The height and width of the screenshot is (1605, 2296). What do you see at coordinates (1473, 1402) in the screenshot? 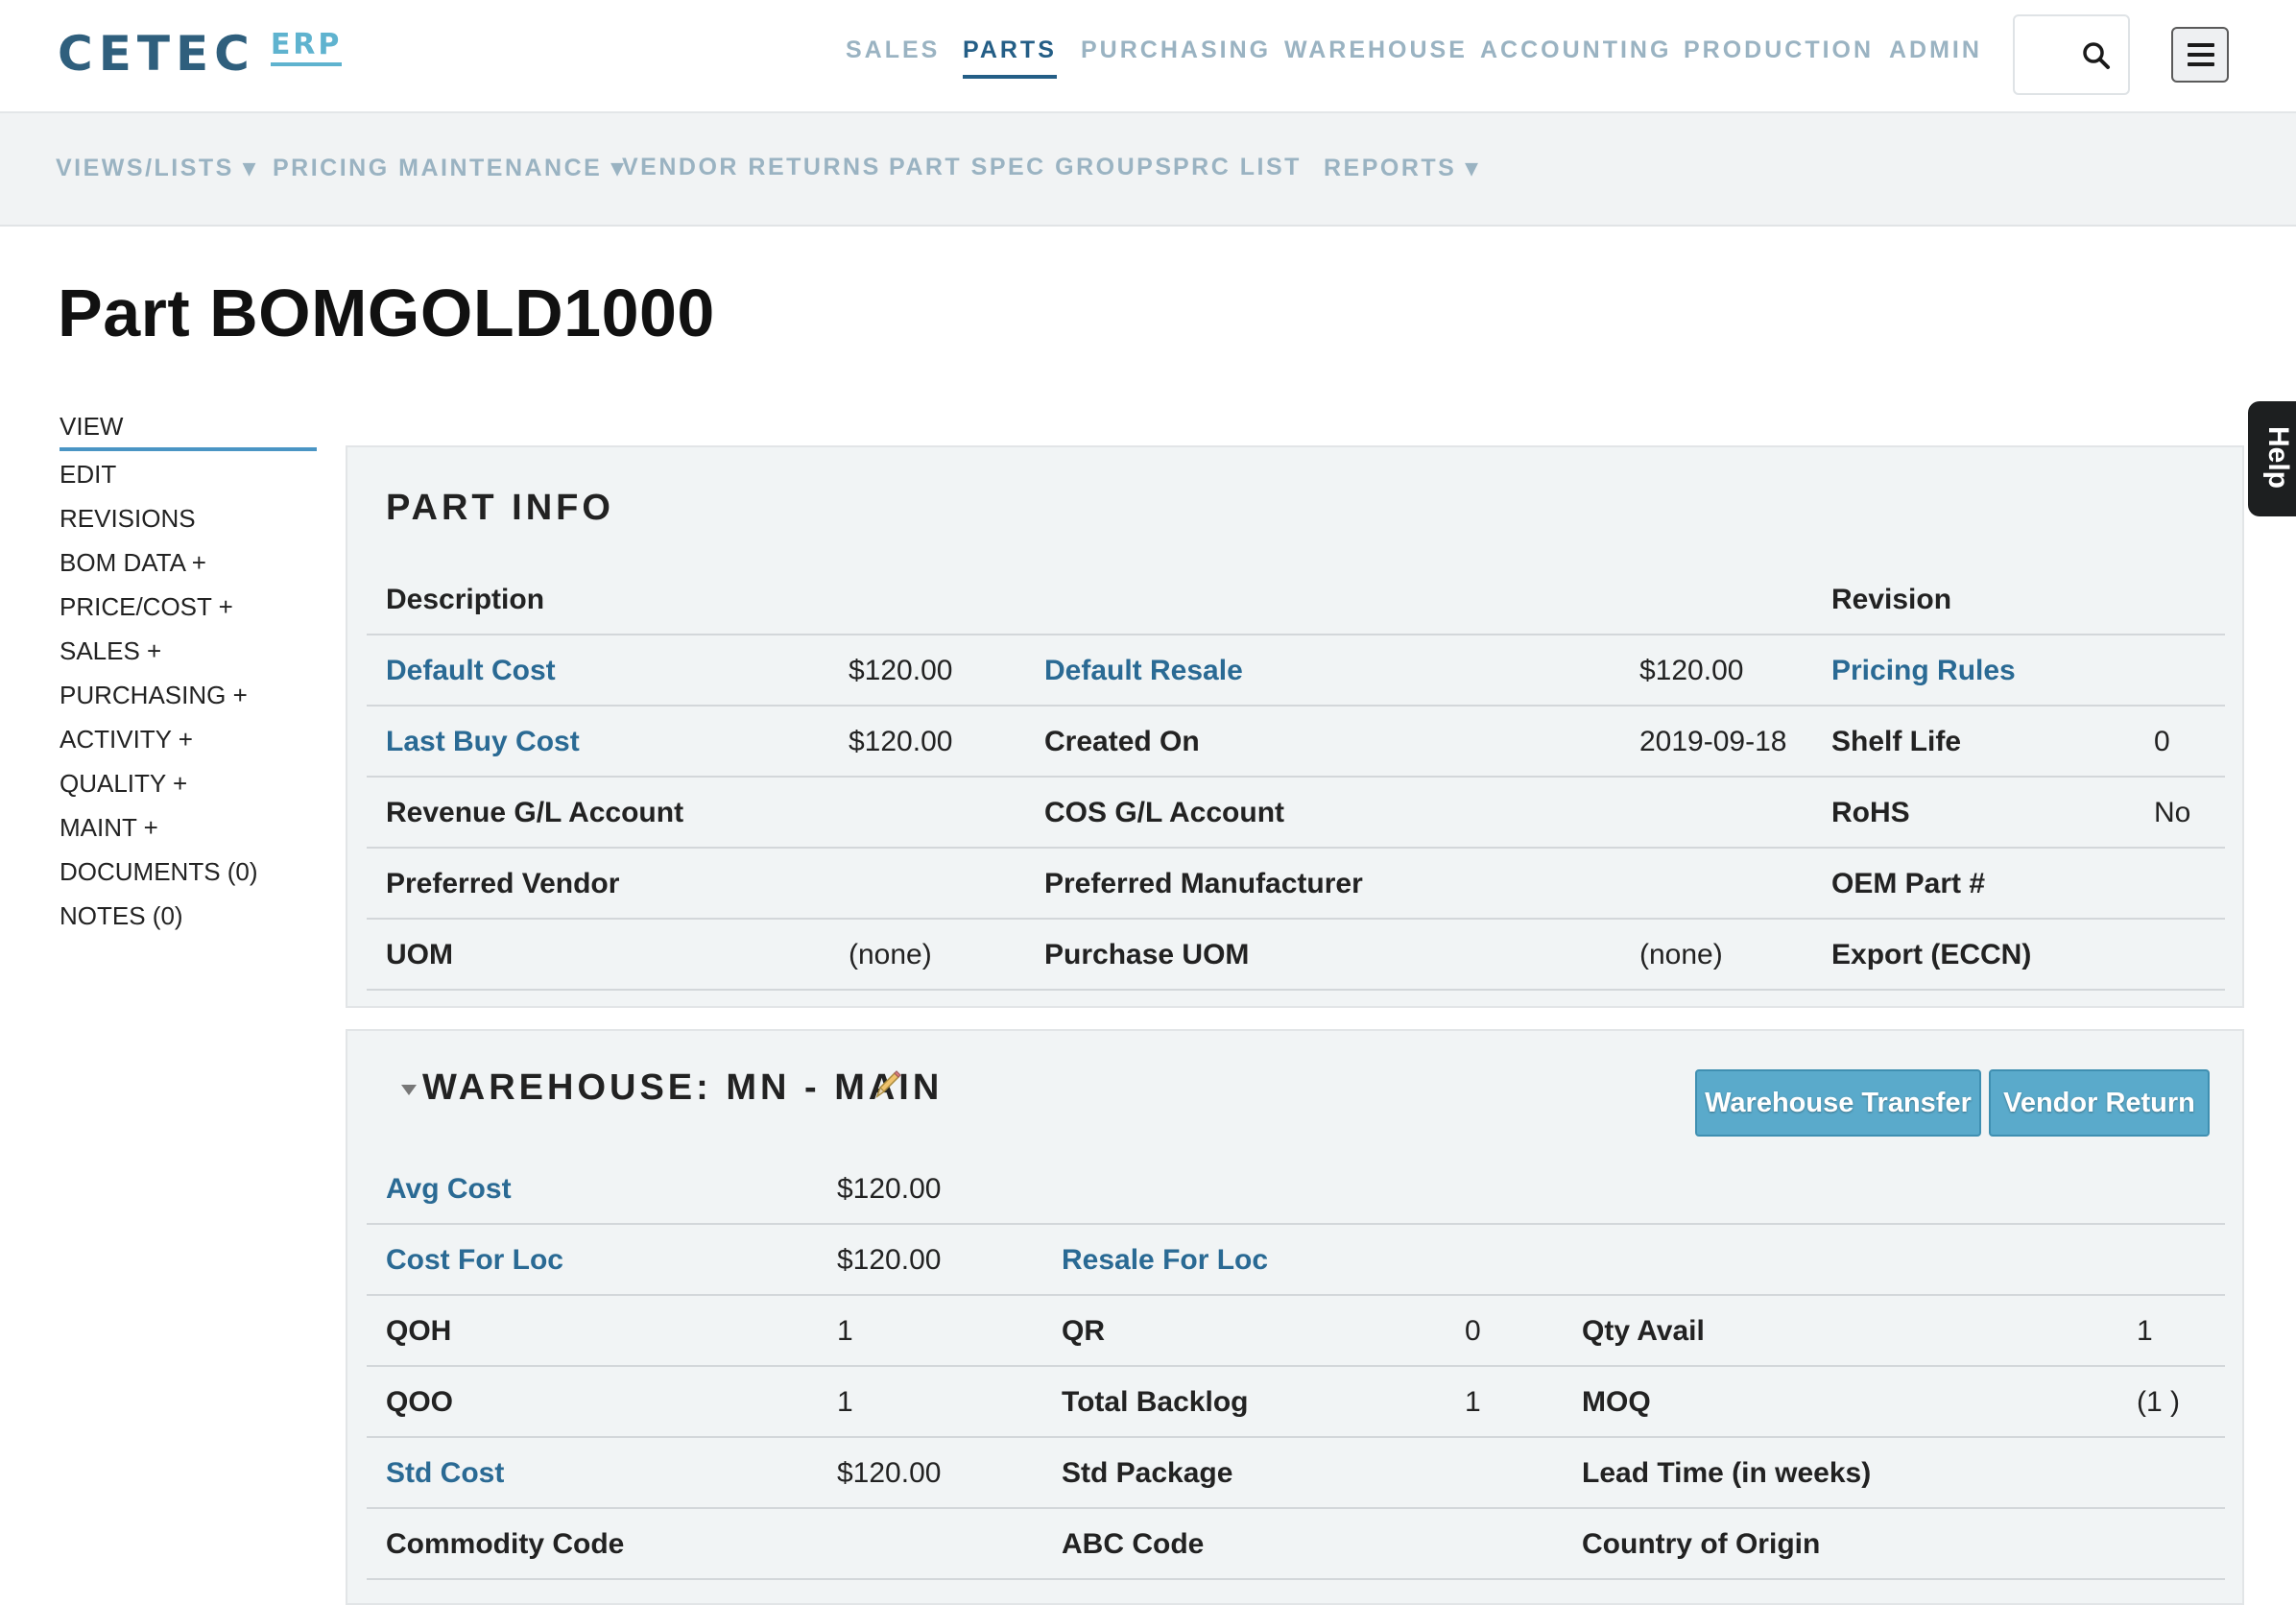
I see `total-backlog-value: 1` at bounding box center [1473, 1402].